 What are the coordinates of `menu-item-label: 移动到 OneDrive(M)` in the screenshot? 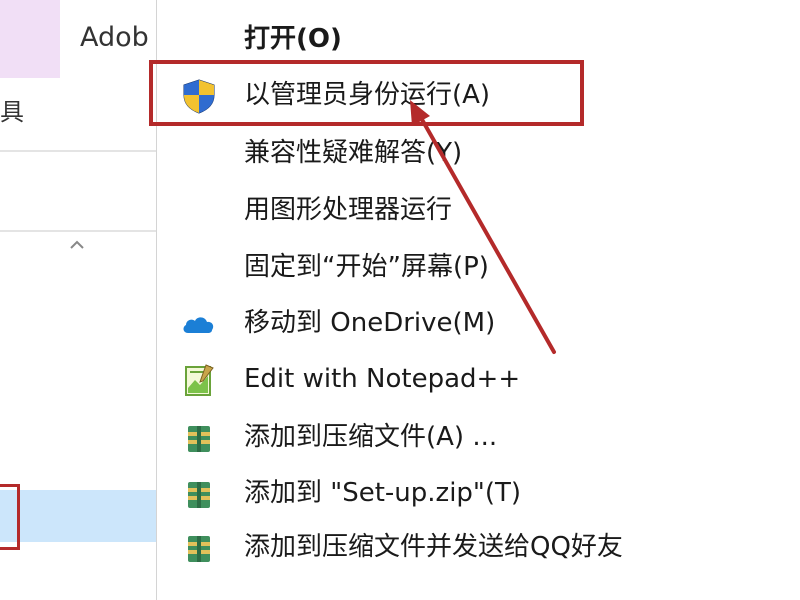 It's located at (370, 323).